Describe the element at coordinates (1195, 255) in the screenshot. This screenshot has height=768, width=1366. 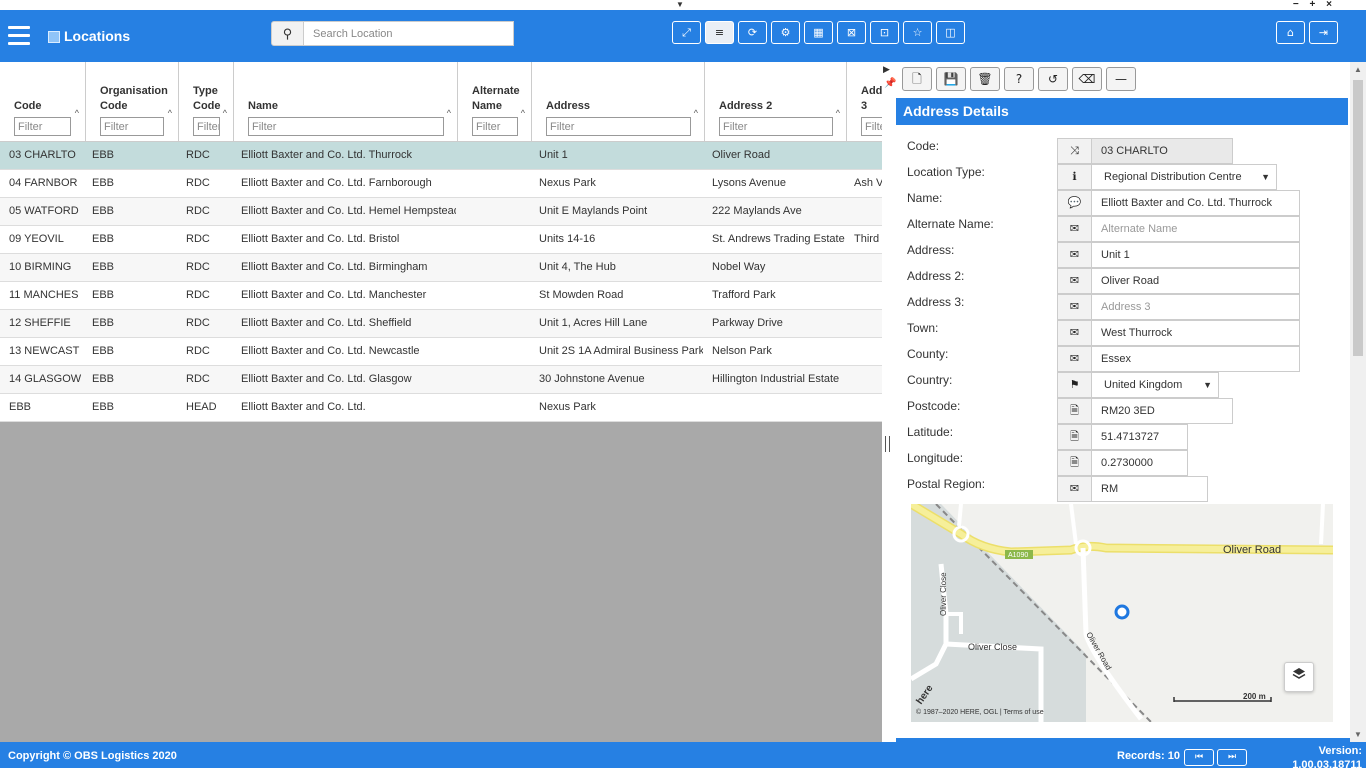
I see `address-field` at that location.